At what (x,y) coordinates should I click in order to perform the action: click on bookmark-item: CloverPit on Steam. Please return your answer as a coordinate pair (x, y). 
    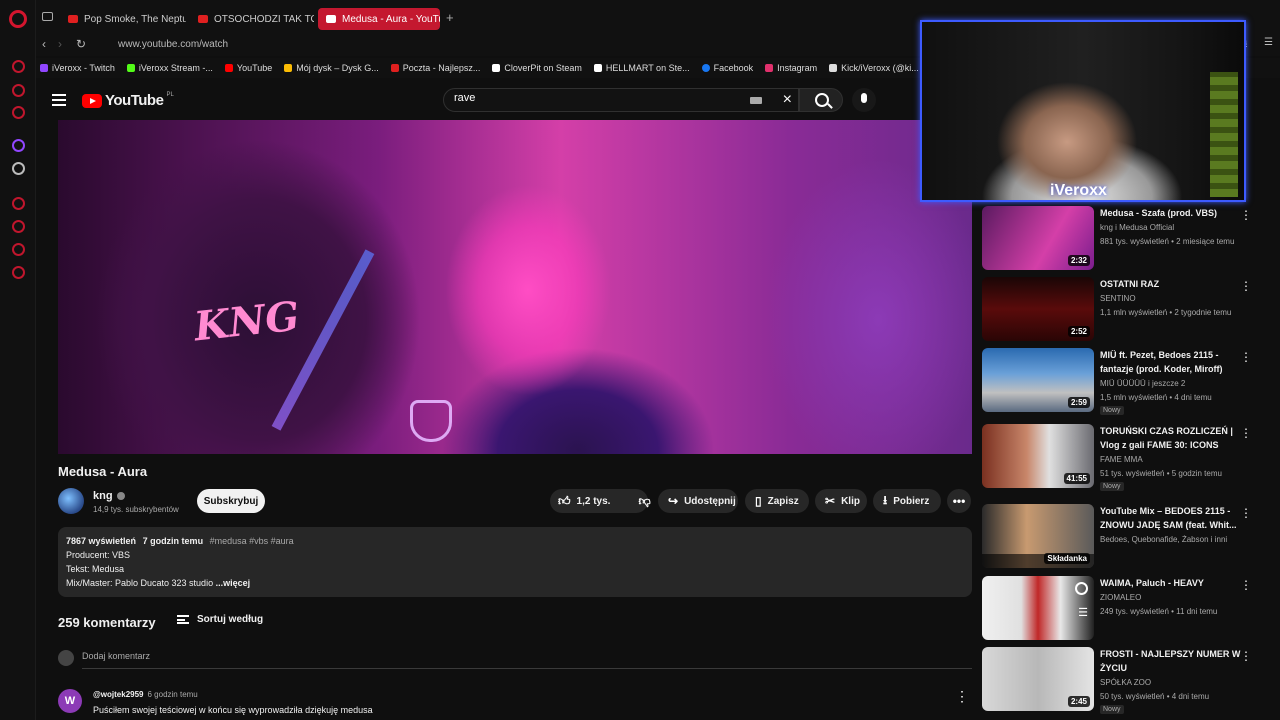
    Looking at the image, I should click on (537, 68).